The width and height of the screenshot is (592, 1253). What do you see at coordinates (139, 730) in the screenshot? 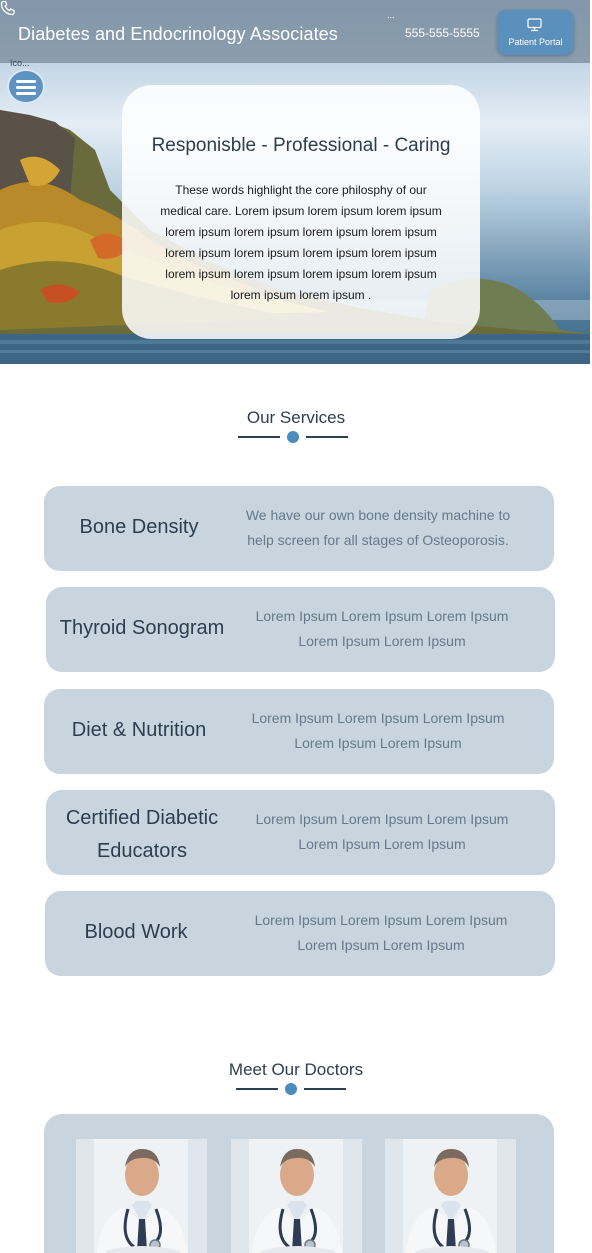
I see `service-name: Diet & Nutrition` at bounding box center [139, 730].